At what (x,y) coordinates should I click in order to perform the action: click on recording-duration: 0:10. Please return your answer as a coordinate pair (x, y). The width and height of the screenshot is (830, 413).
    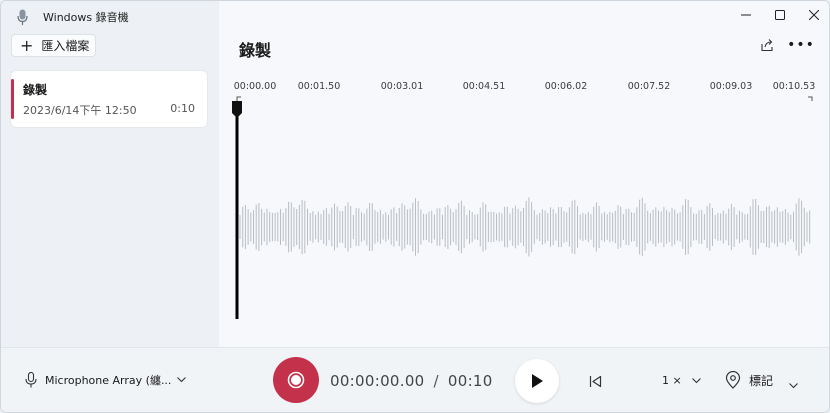
    Looking at the image, I should click on (182, 108).